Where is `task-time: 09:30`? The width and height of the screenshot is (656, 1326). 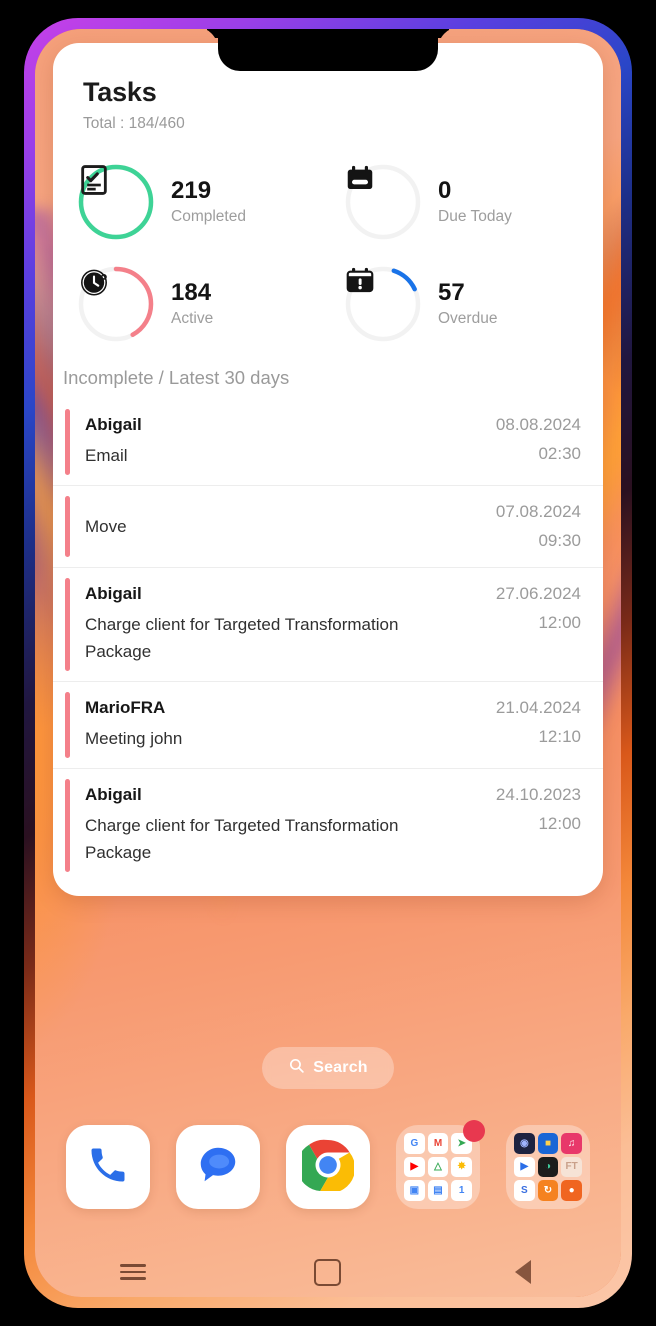
task-time: 09:30 is located at coordinates (559, 541).